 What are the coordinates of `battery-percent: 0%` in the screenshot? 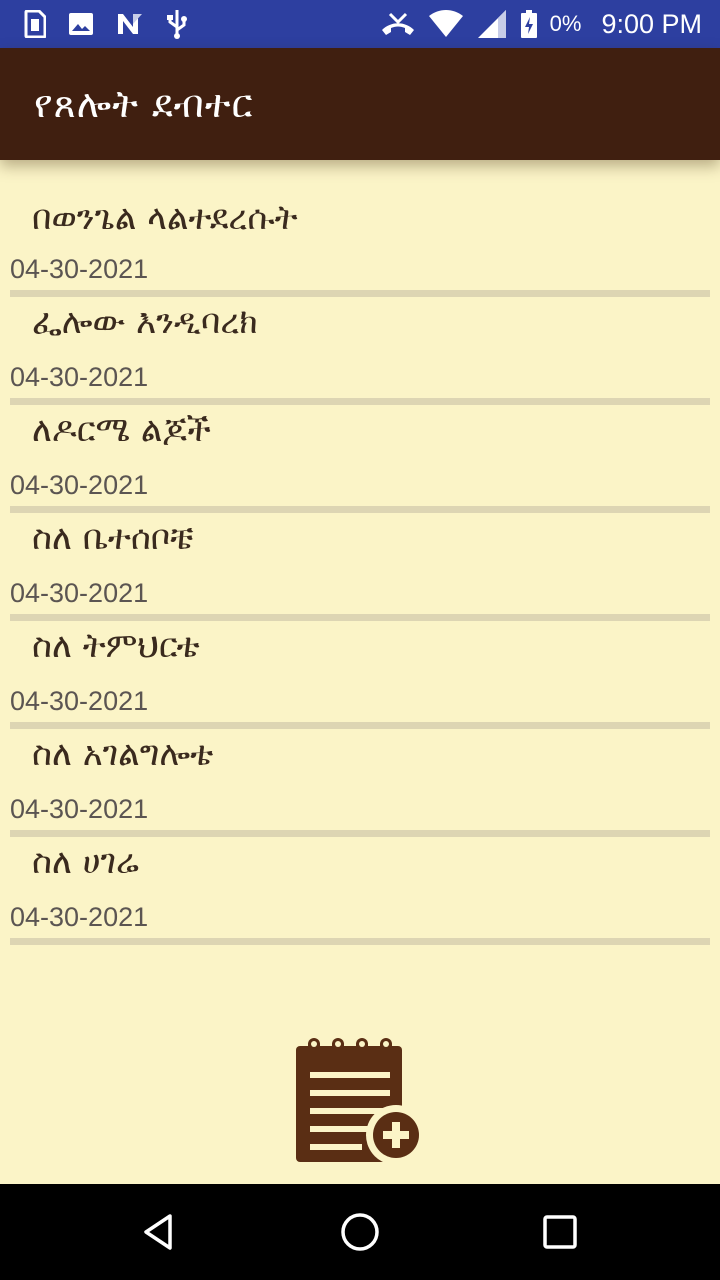 It's located at (565, 23).